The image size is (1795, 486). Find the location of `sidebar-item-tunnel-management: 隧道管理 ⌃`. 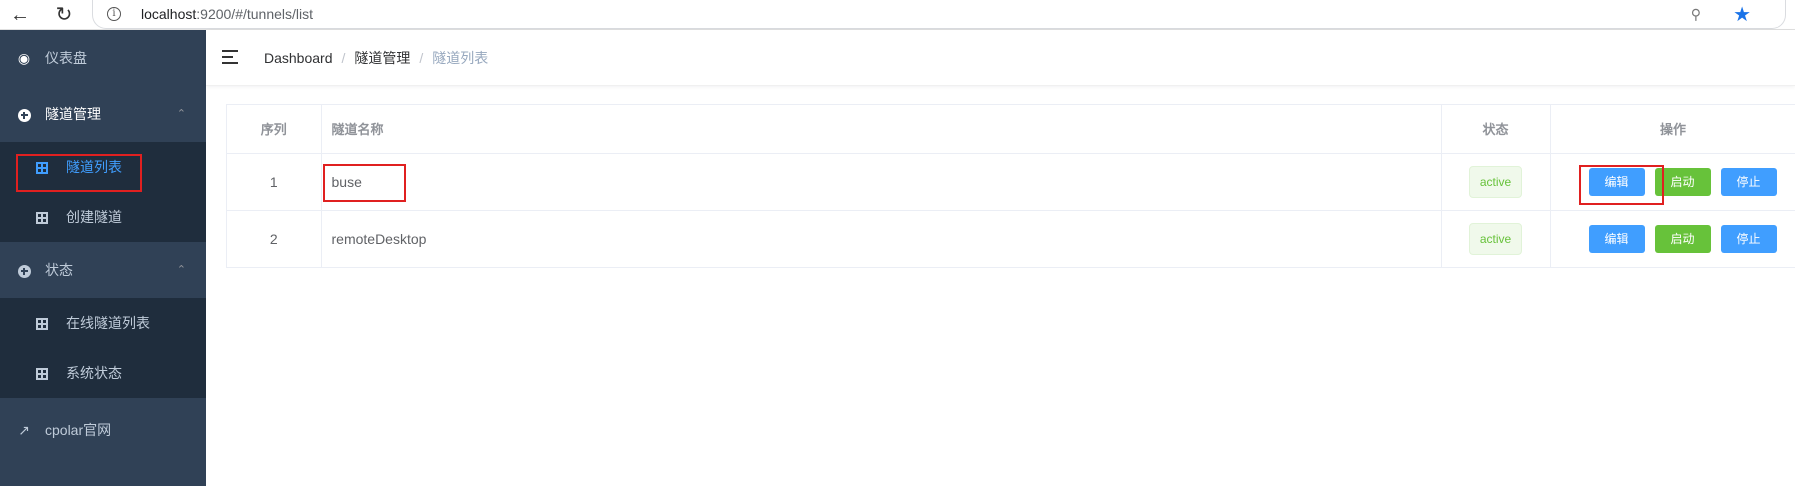

sidebar-item-tunnel-management: 隧道管理 ⌃ is located at coordinates (103, 114).